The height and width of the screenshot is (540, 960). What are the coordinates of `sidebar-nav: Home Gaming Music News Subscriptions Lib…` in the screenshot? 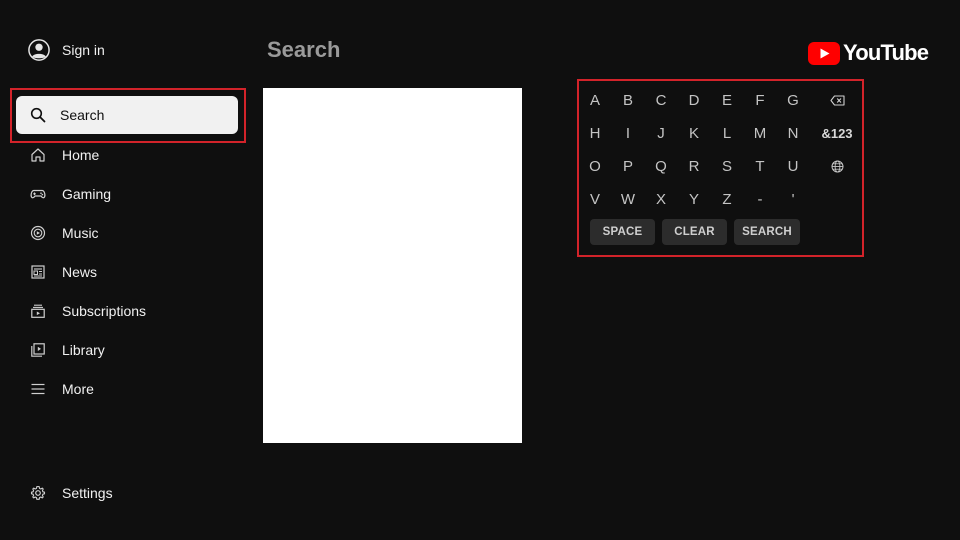 It's located at (88, 271).